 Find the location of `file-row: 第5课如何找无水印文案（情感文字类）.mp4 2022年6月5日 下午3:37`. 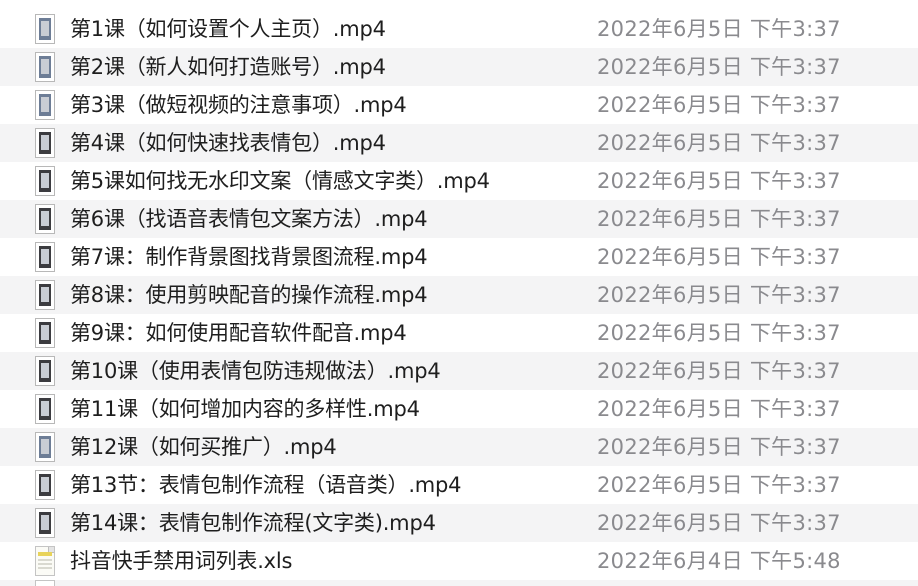

file-row: 第5课如何找无水印文案（情感文字类）.mp4 2022年6月5日 下午3:37 is located at coordinates (459, 181).